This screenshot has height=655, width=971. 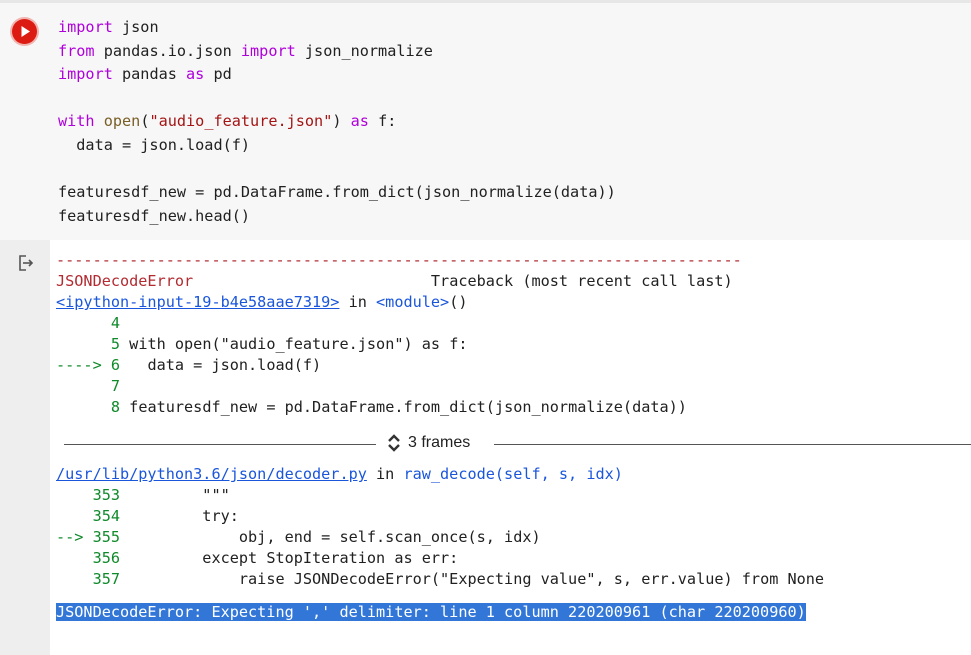 I want to click on ipython-input-link: <ipython-input-19-b4e58aae7319>, so click(x=197, y=302).